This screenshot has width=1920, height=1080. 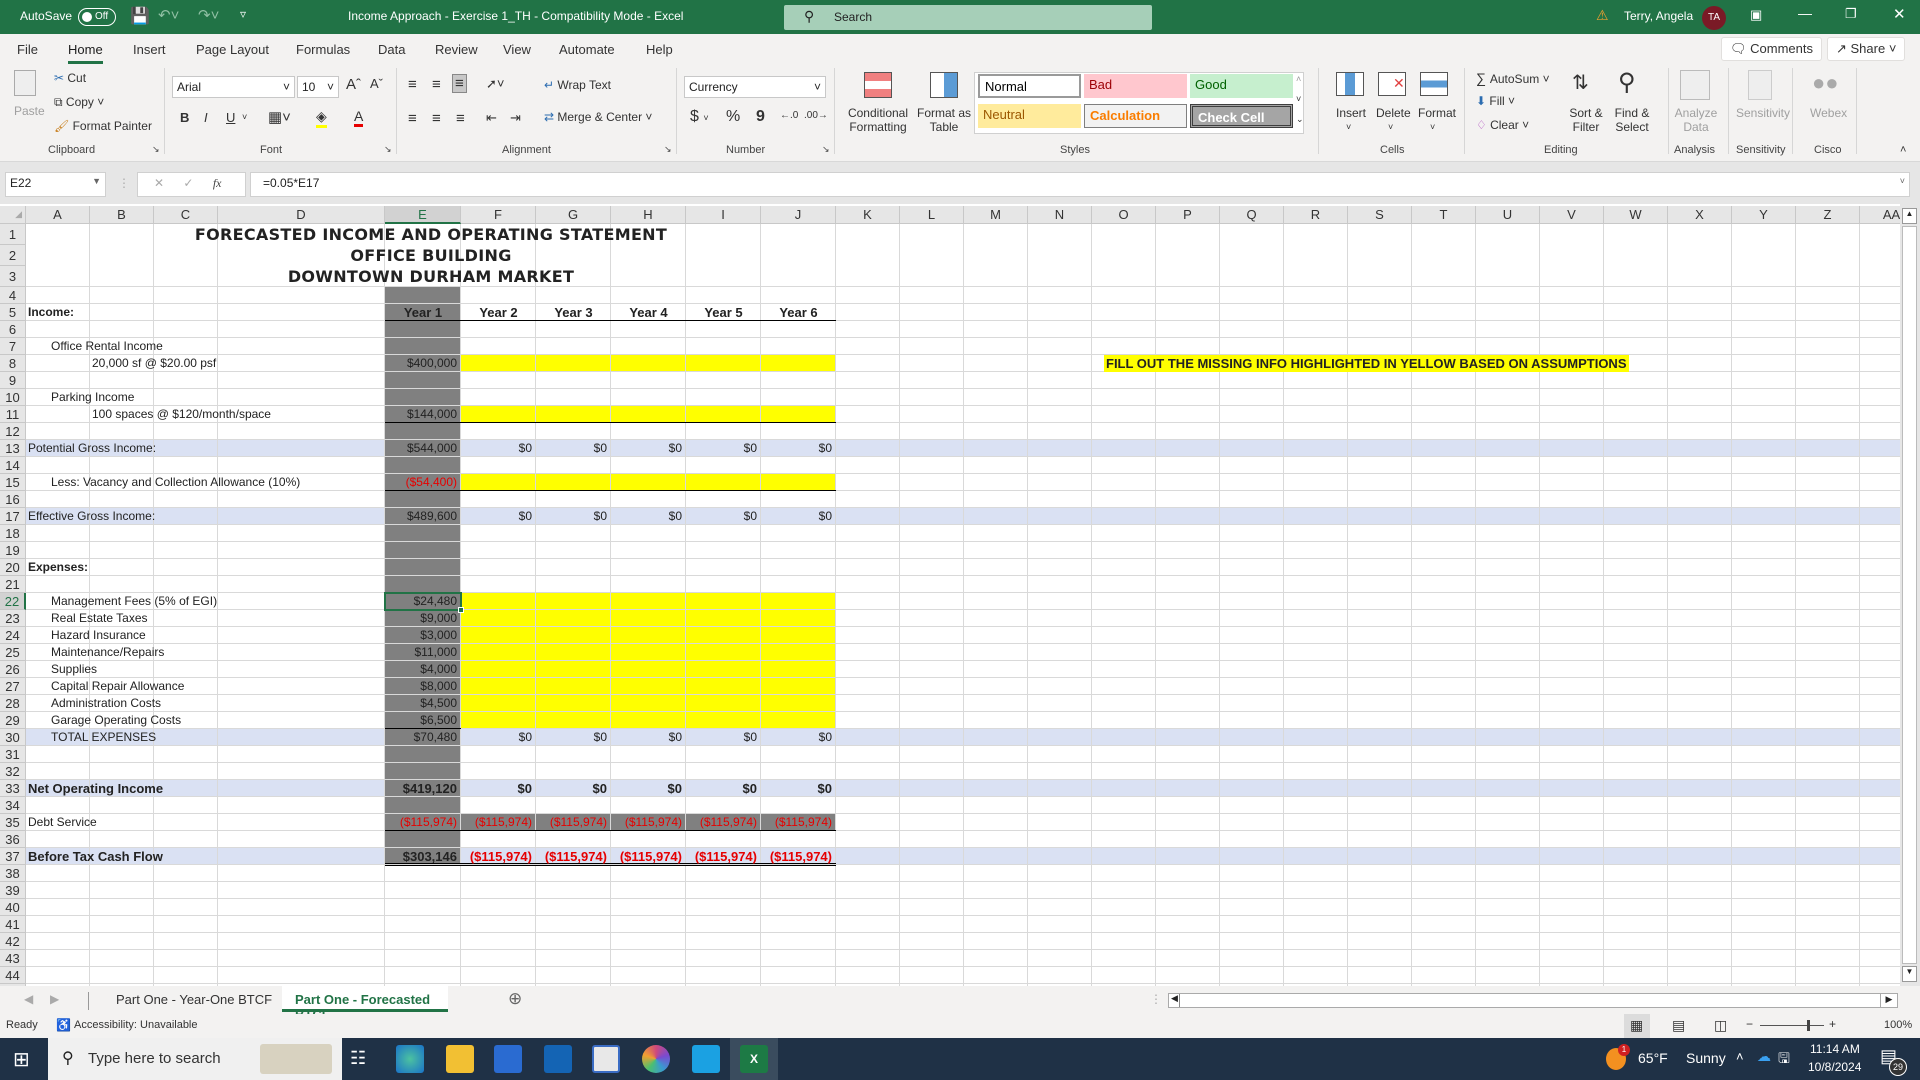 What do you see at coordinates (460, 1059) in the screenshot?
I see `file-explorer-icon` at bounding box center [460, 1059].